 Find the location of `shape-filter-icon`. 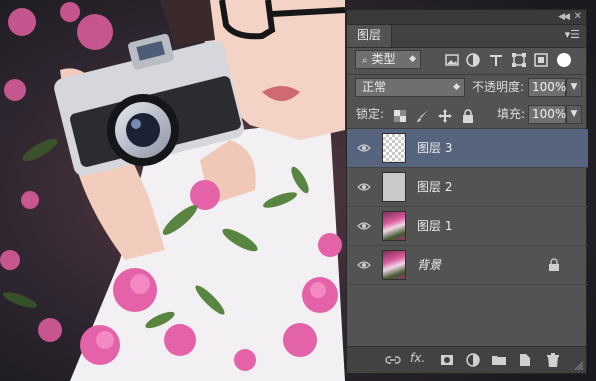

shape-filter-icon is located at coordinates (519, 60).